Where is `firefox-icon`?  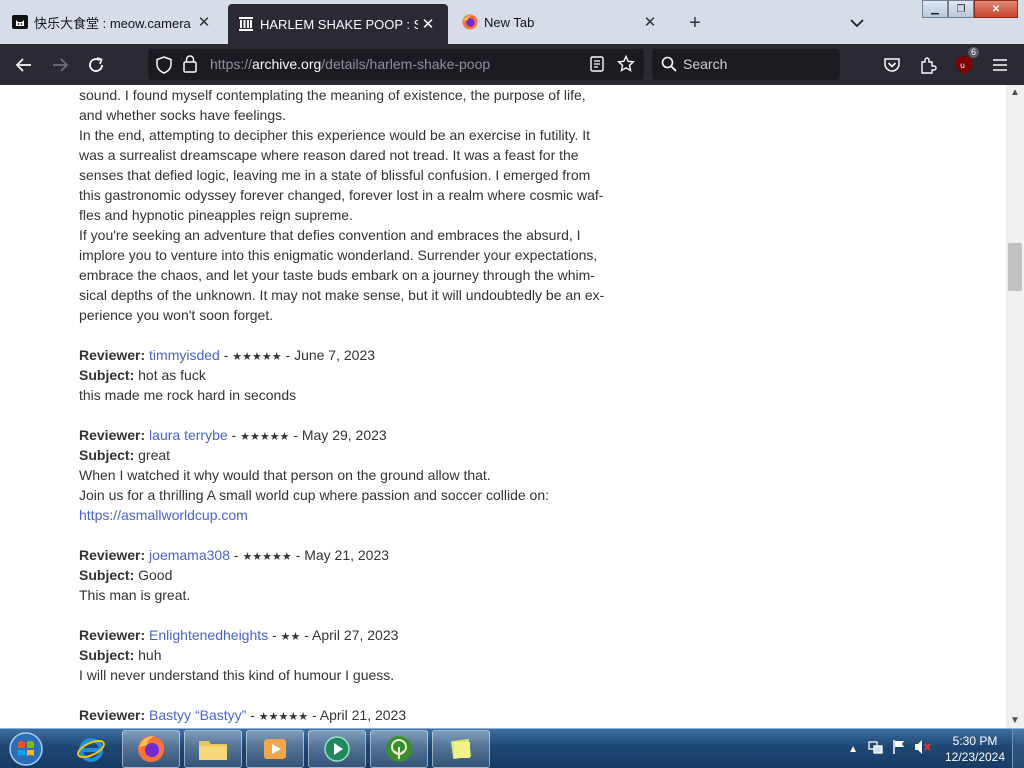 firefox-icon is located at coordinates (151, 749).